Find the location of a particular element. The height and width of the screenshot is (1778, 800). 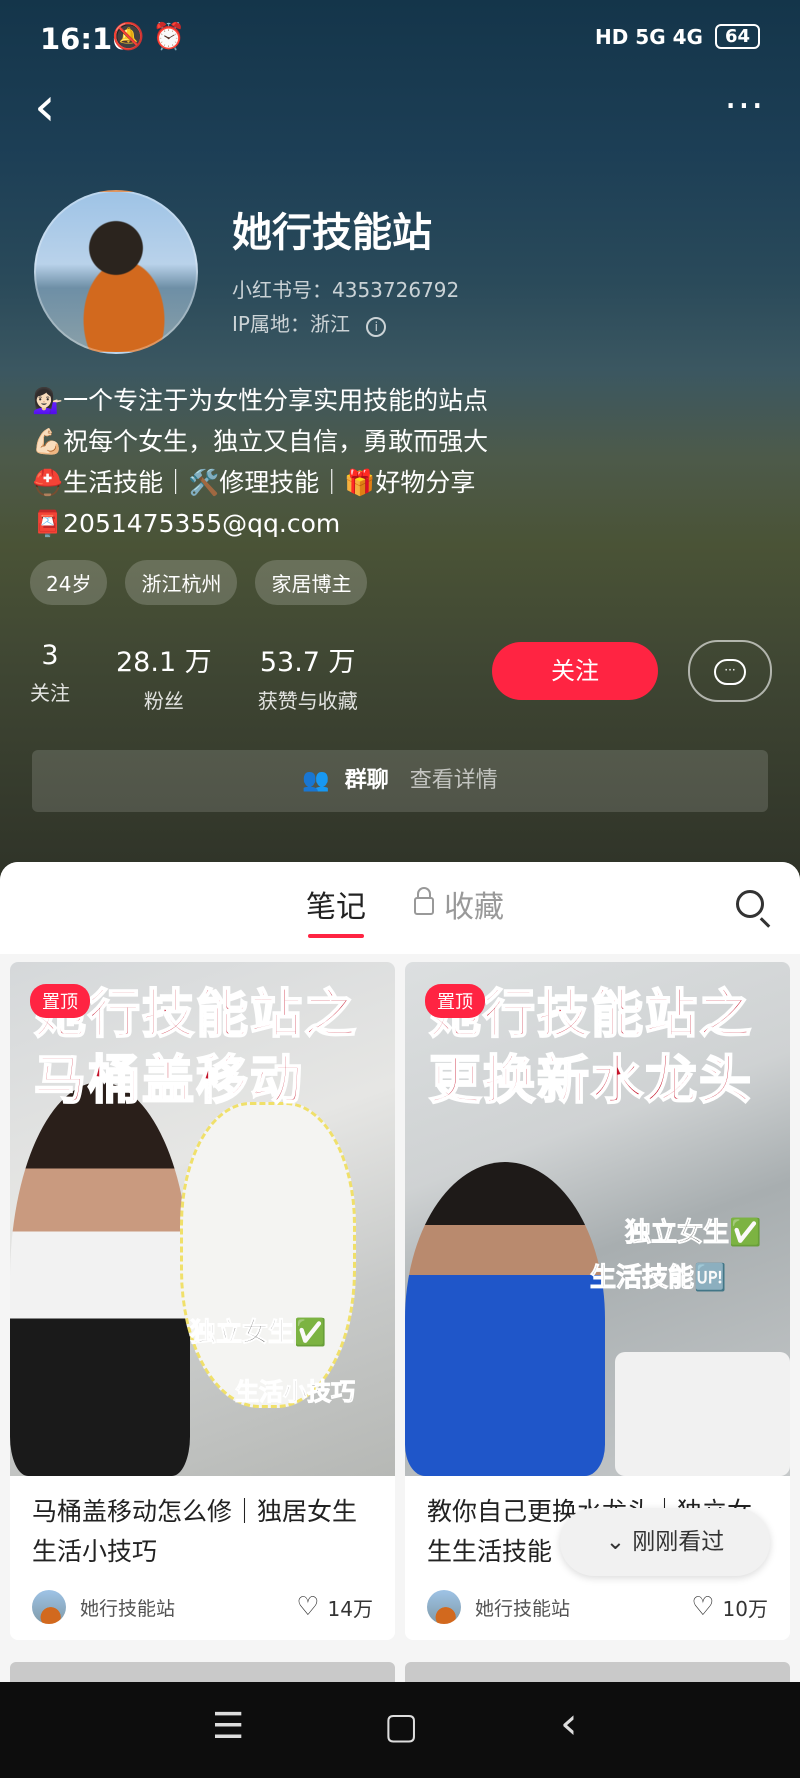

follow-button: 关注 is located at coordinates (575, 671).